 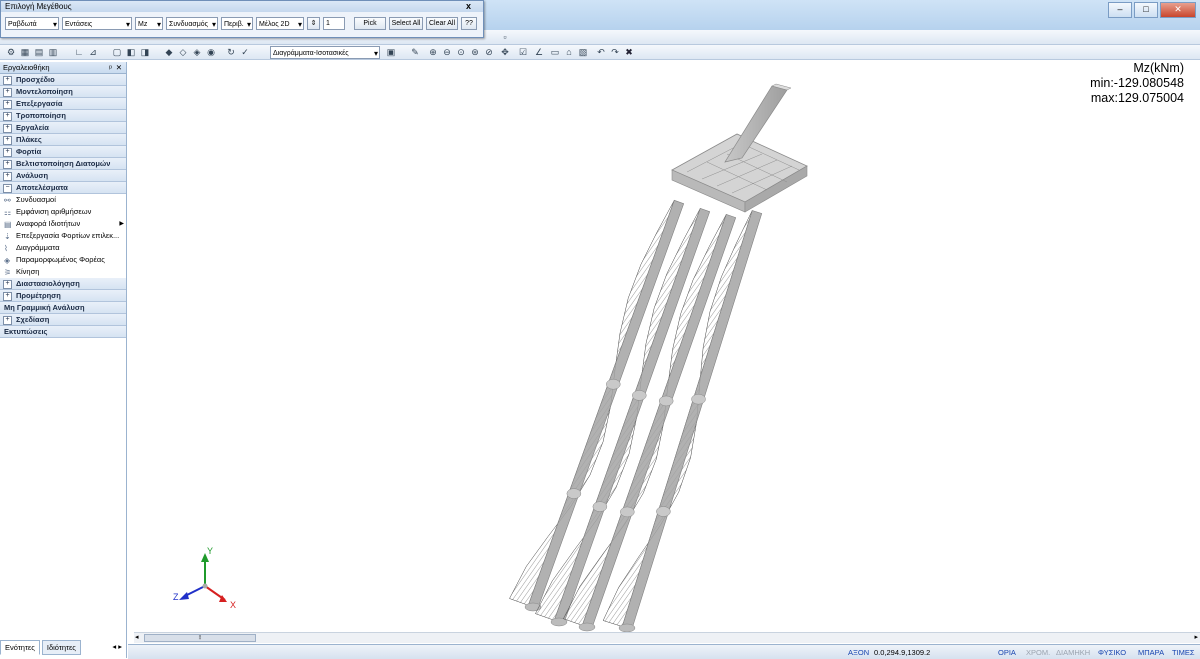 What do you see at coordinates (1146, 10) in the screenshot?
I see `maximize-button: □` at bounding box center [1146, 10].